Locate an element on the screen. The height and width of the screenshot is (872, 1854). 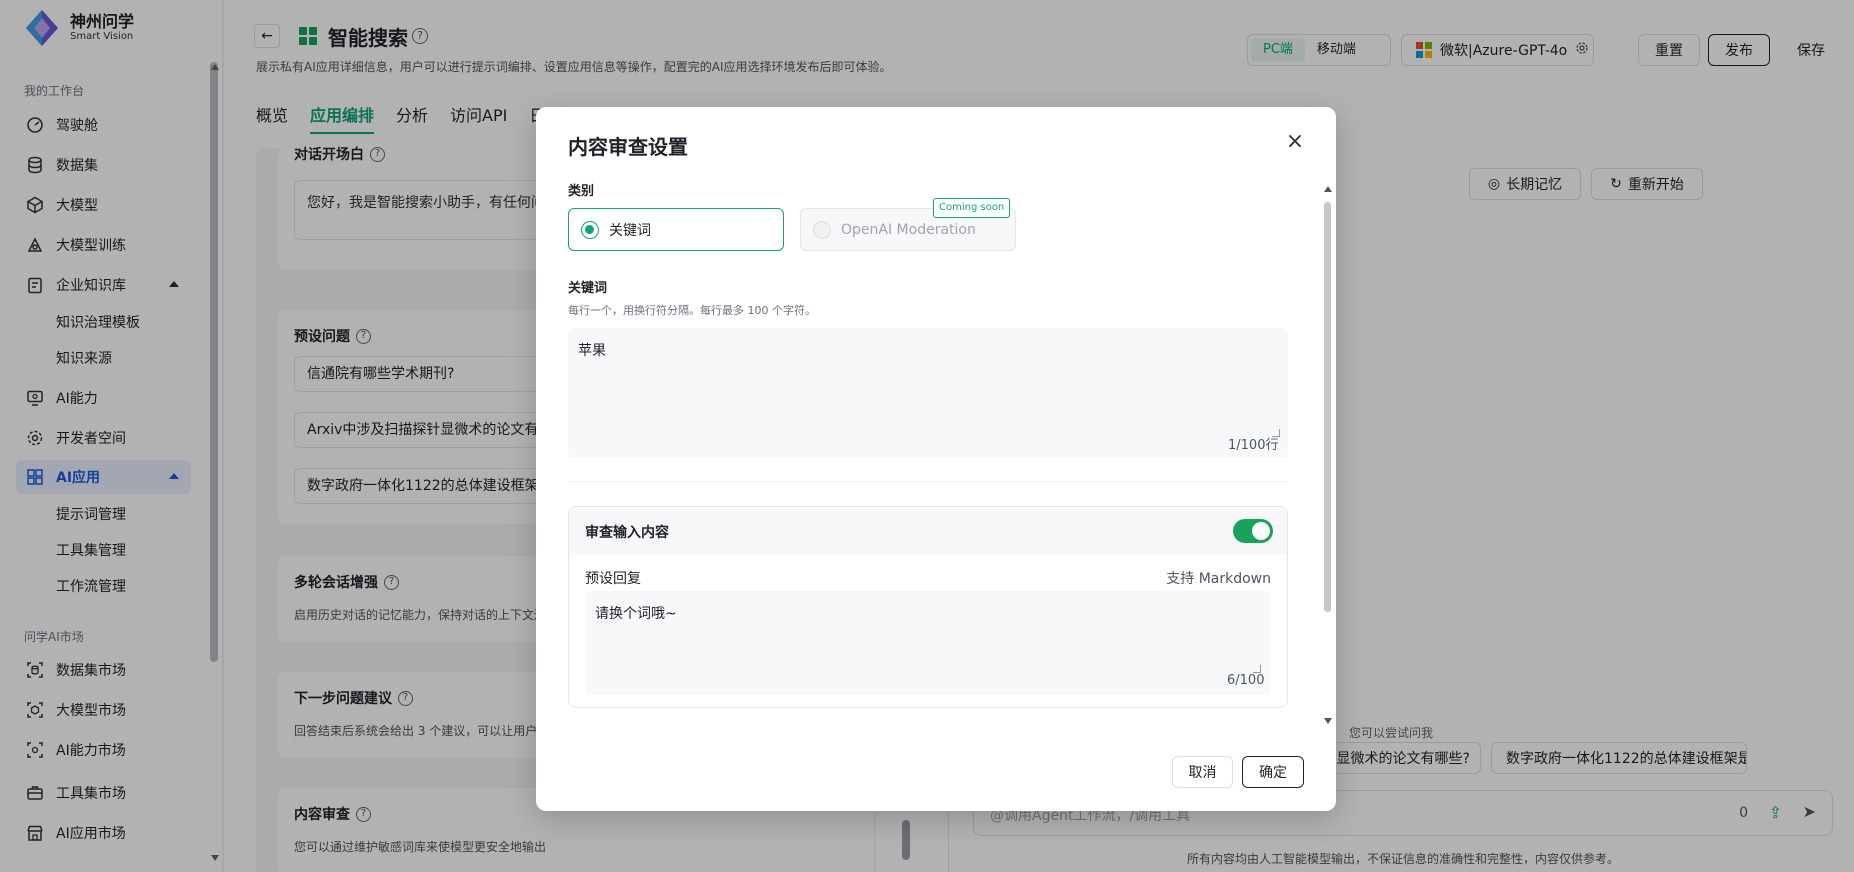
keyword-value: 苹果 is located at coordinates (592, 351).